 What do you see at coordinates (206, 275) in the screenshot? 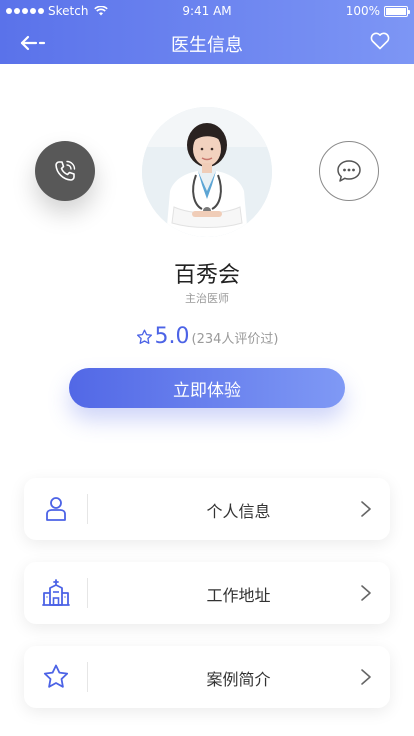
I see `doctor-name: 百秀会` at bounding box center [206, 275].